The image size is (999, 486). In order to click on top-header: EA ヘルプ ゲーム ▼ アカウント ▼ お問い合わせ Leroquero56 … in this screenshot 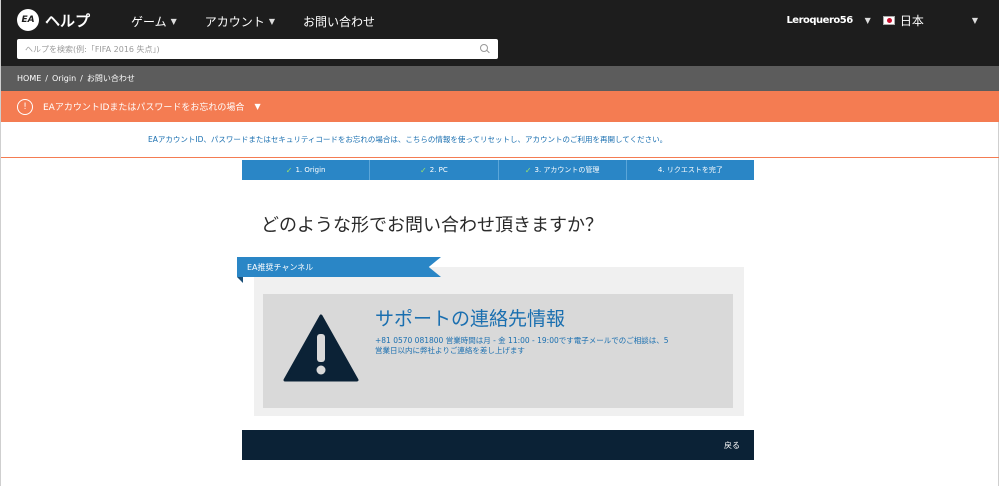, I will do `click(500, 33)`.